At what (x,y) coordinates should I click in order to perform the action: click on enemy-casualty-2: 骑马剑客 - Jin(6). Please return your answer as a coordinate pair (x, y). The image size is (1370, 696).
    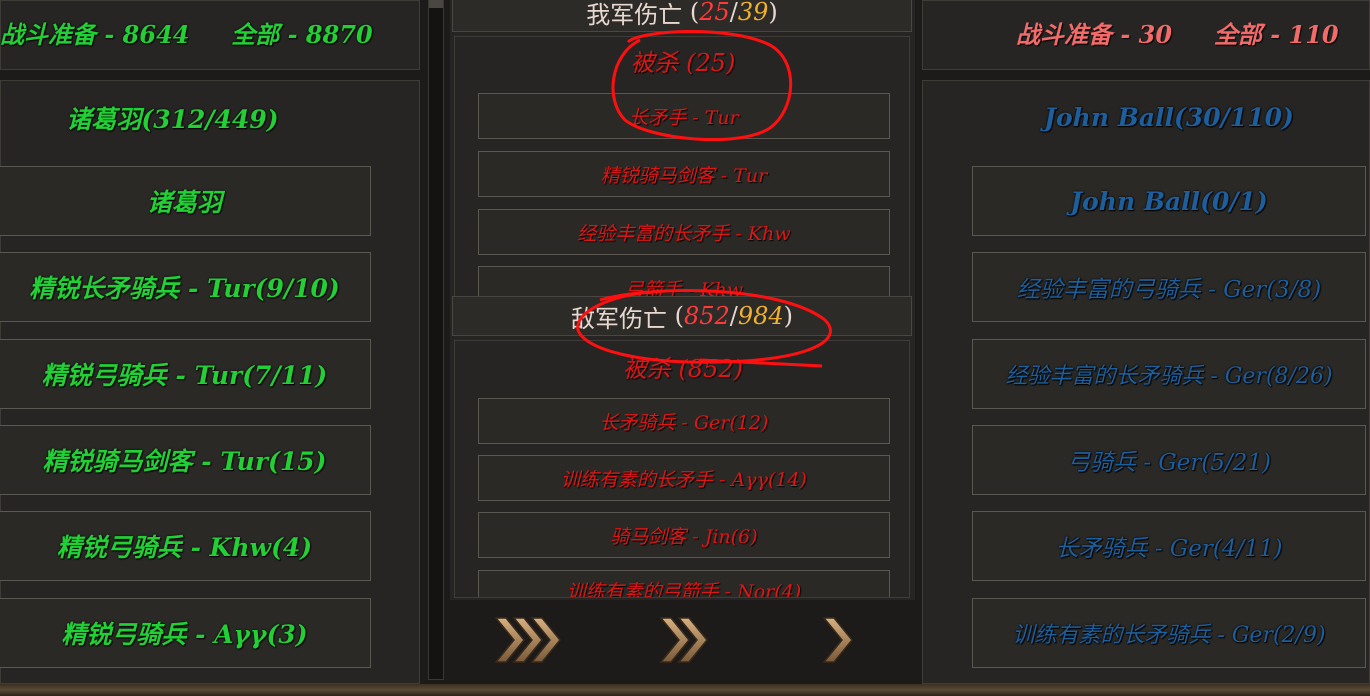
    Looking at the image, I should click on (684, 535).